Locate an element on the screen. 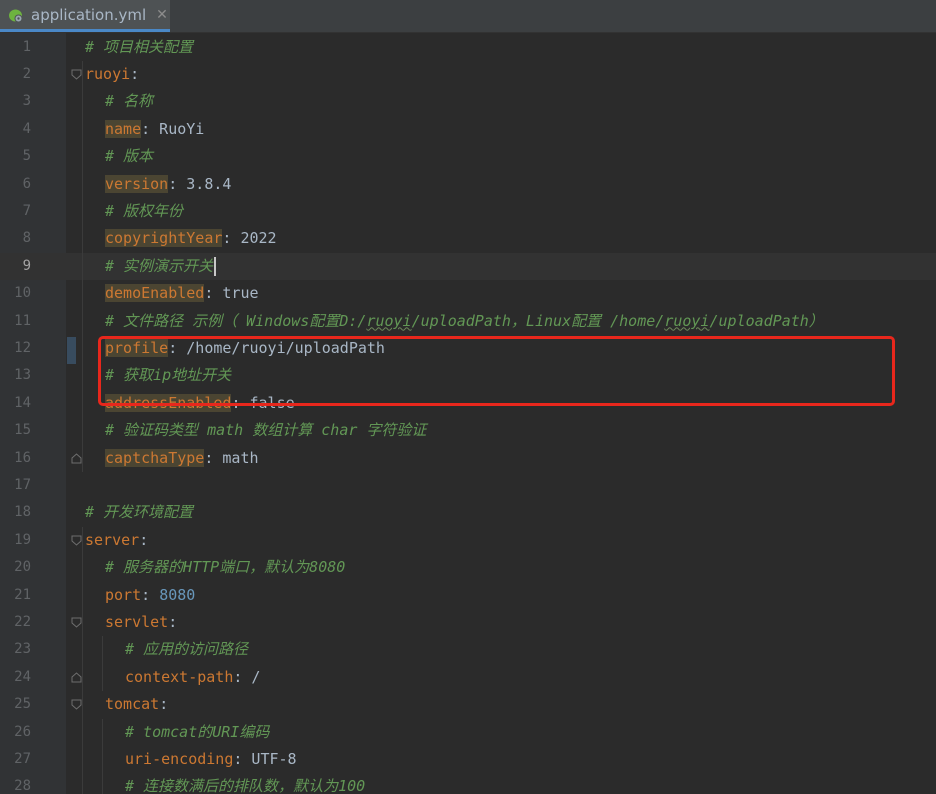 This screenshot has width=936, height=794. code-line: 4 name: RuoYi is located at coordinates (468, 129).